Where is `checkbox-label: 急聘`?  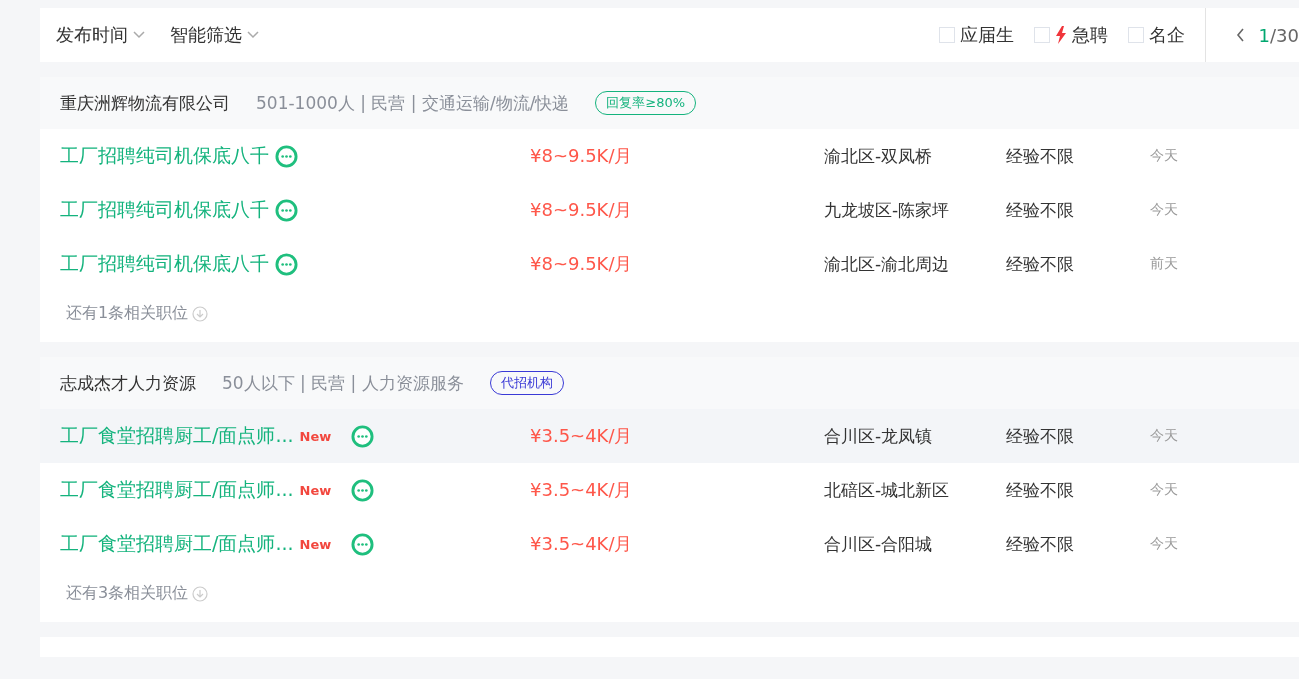 checkbox-label: 急聘 is located at coordinates (1089, 35).